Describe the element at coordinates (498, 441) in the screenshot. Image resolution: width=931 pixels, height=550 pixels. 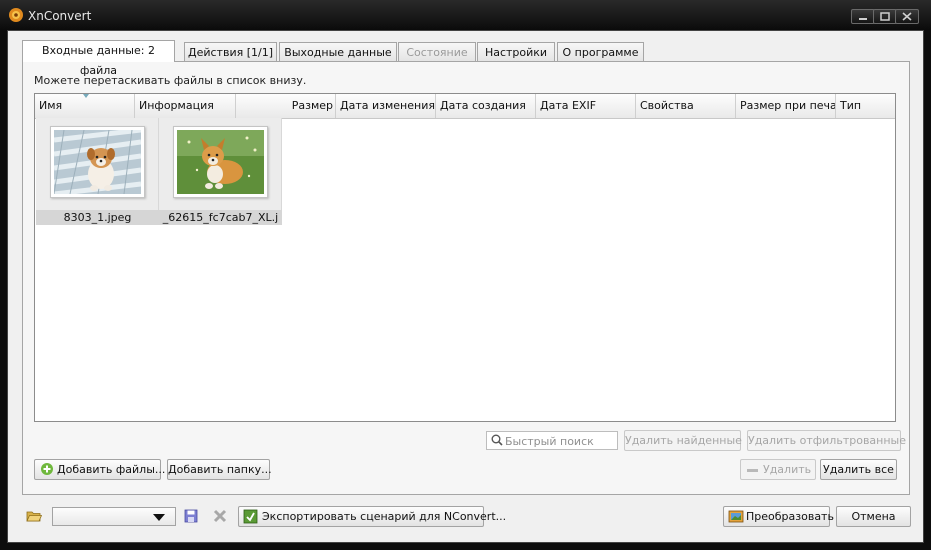
I see `search-icon` at that location.